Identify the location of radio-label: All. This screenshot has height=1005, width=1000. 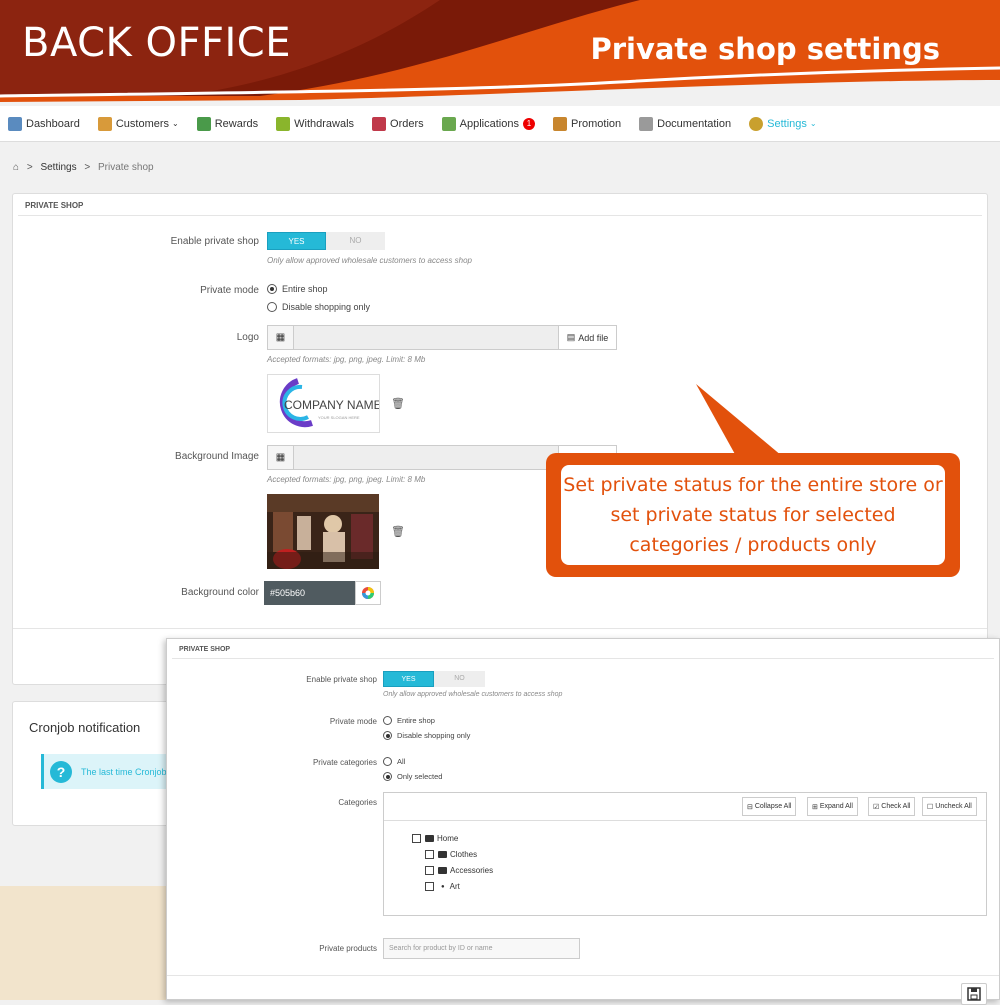
(401, 761).